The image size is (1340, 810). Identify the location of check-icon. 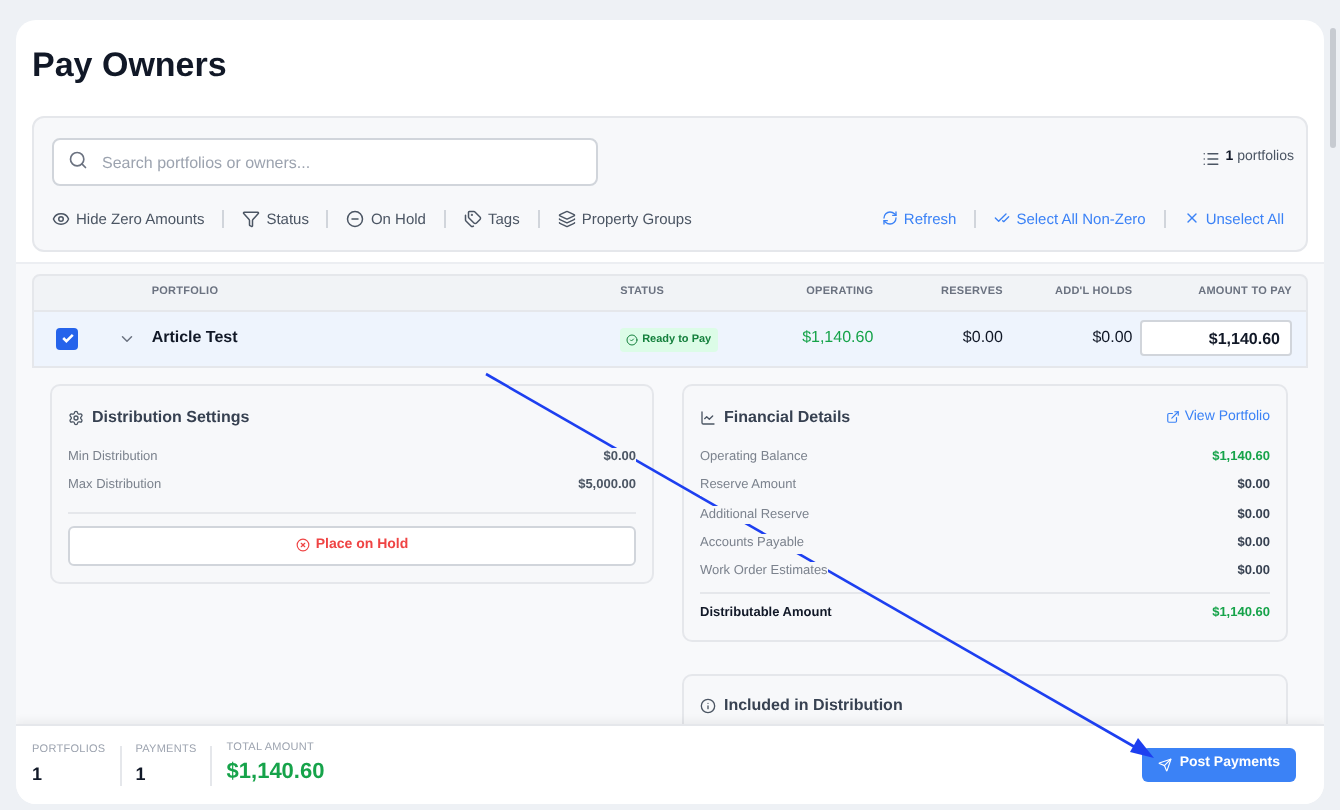
(67, 338).